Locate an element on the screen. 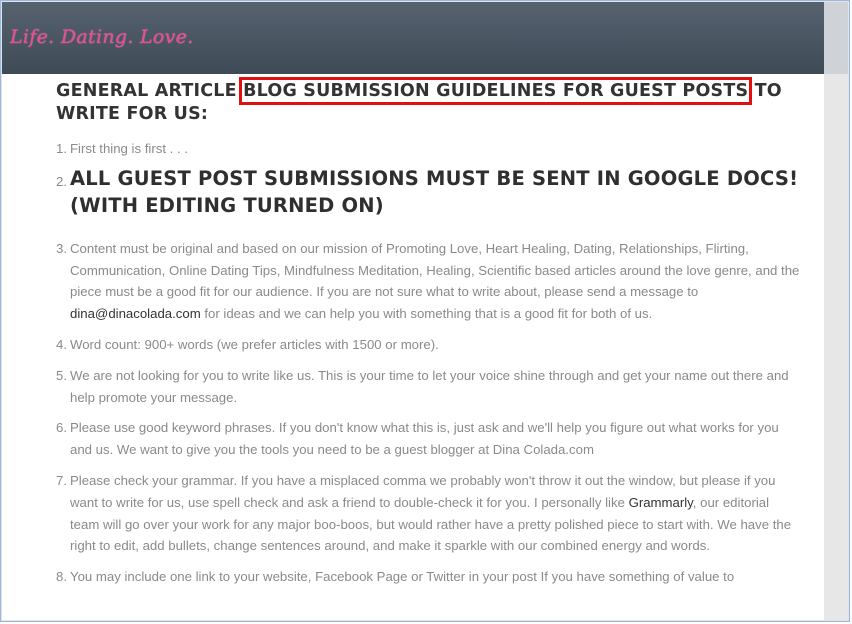 The image size is (852, 624). item-number: 7. is located at coordinates (61, 480).